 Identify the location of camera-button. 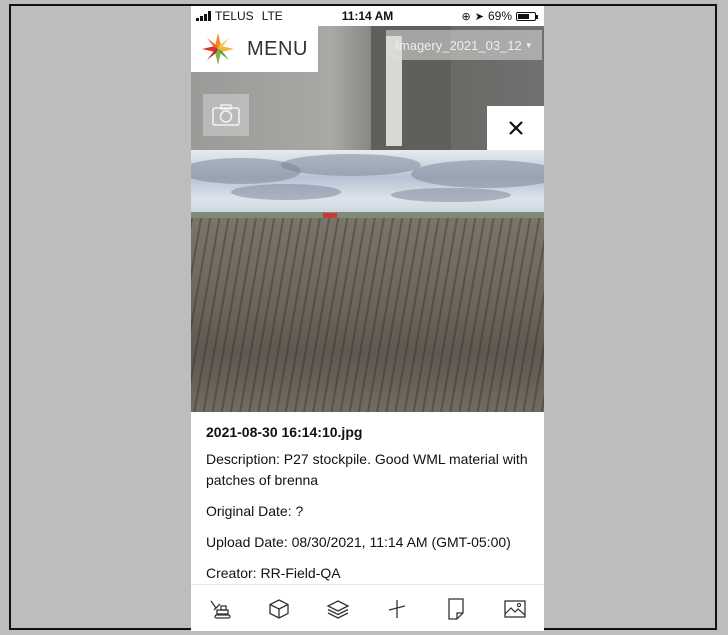
(226, 115).